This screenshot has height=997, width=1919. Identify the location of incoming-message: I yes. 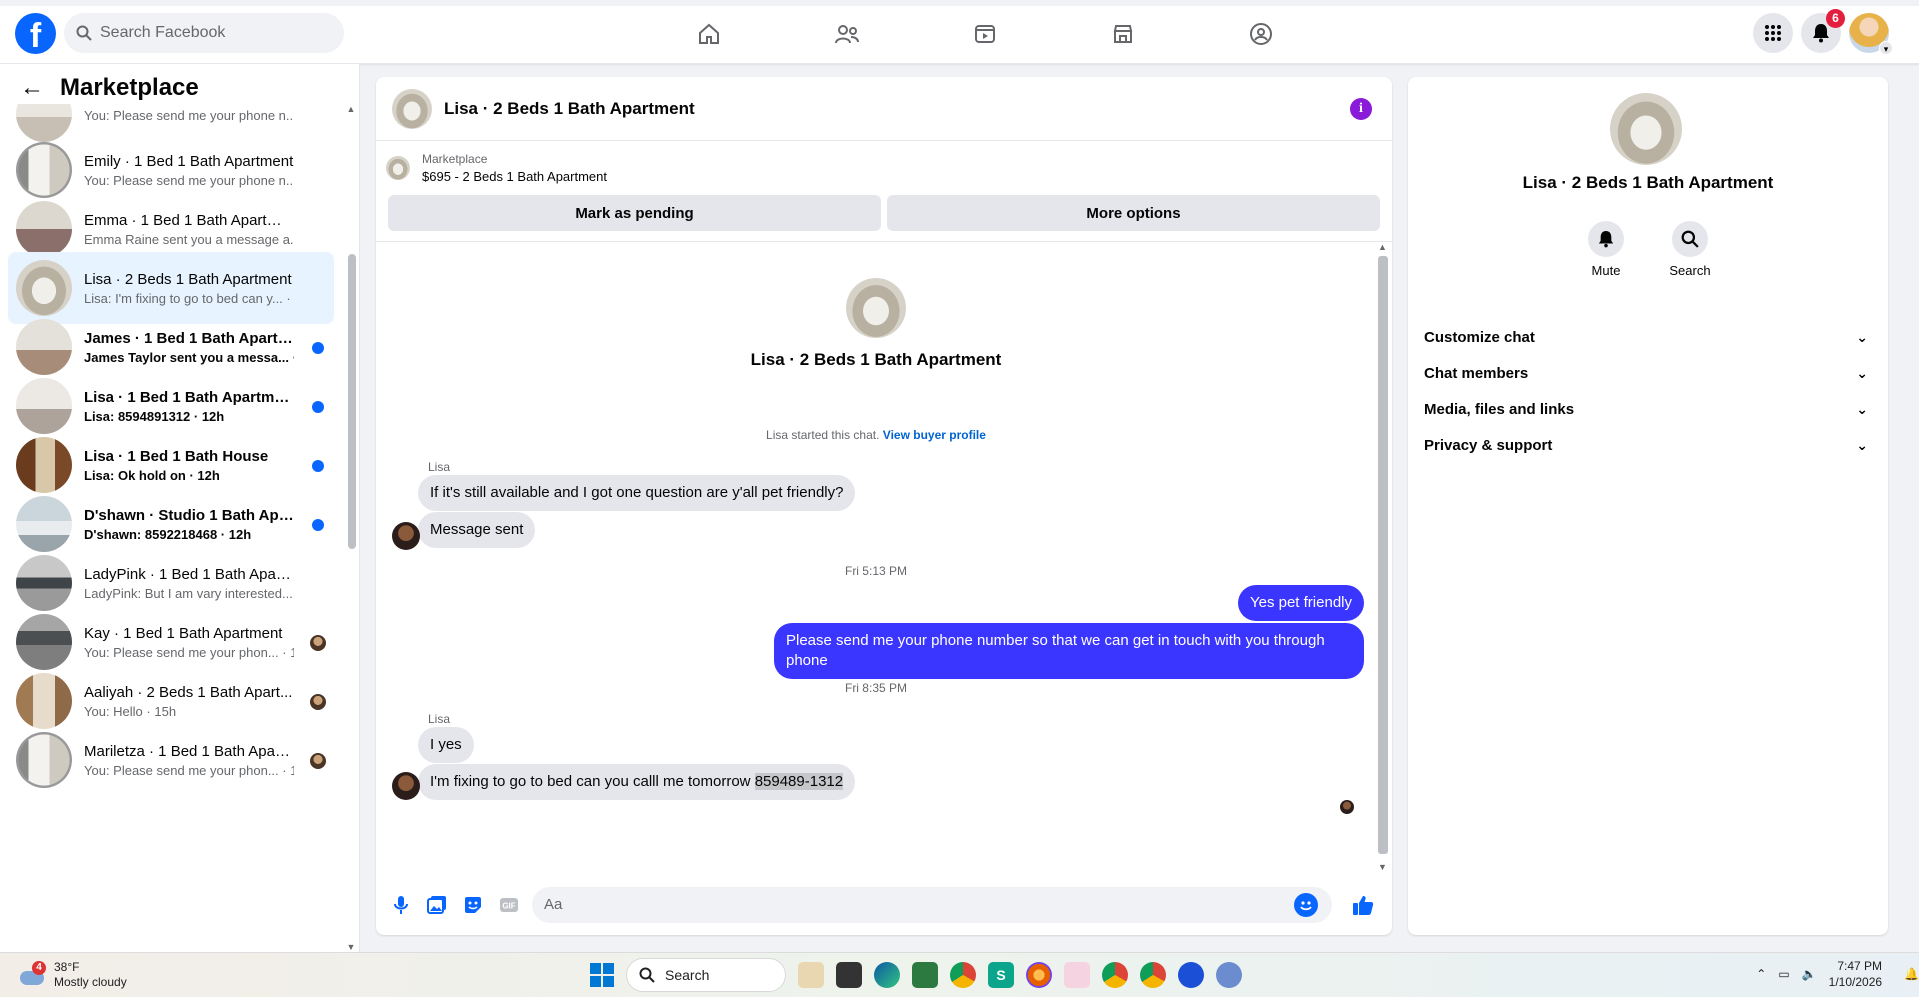
(446, 745).